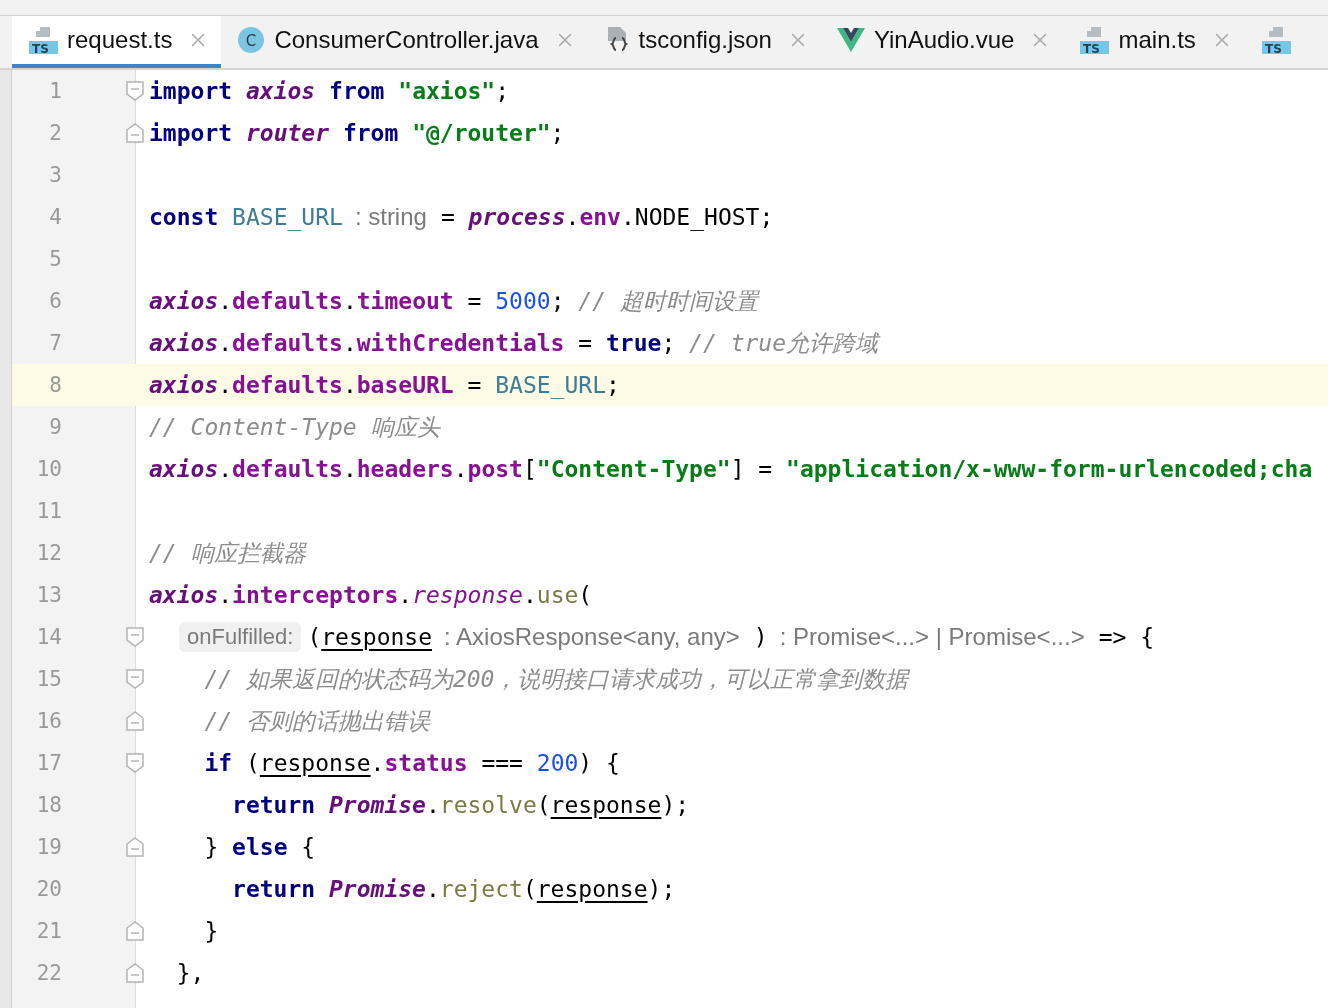 The height and width of the screenshot is (1008, 1328). What do you see at coordinates (411, 763) in the screenshot?
I see `code-text: if (response.status === 200) {` at bounding box center [411, 763].